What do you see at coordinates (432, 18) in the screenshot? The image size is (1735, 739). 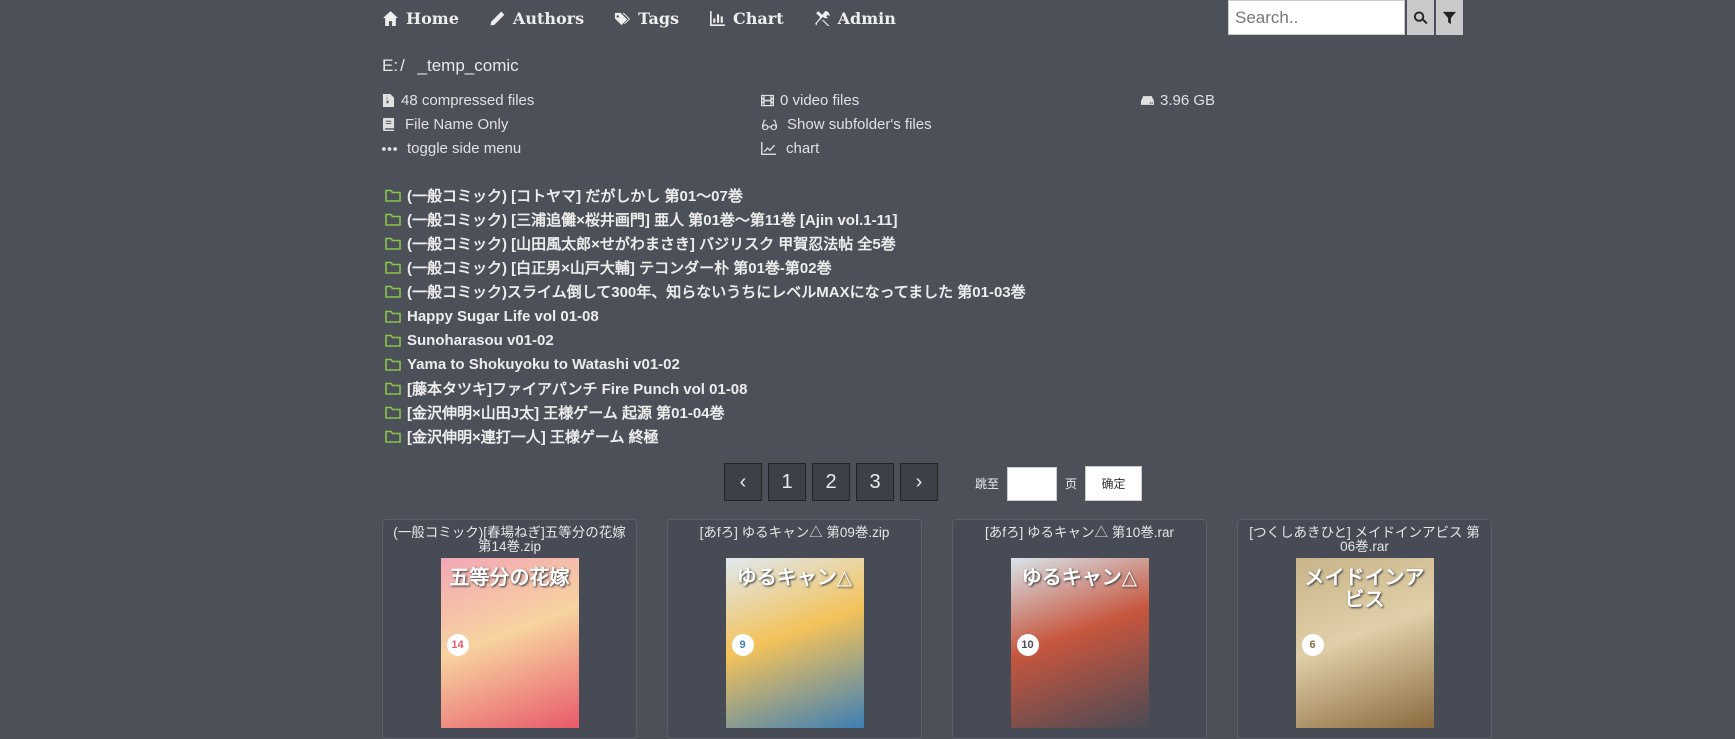 I see `nav-home-label: Home` at bounding box center [432, 18].